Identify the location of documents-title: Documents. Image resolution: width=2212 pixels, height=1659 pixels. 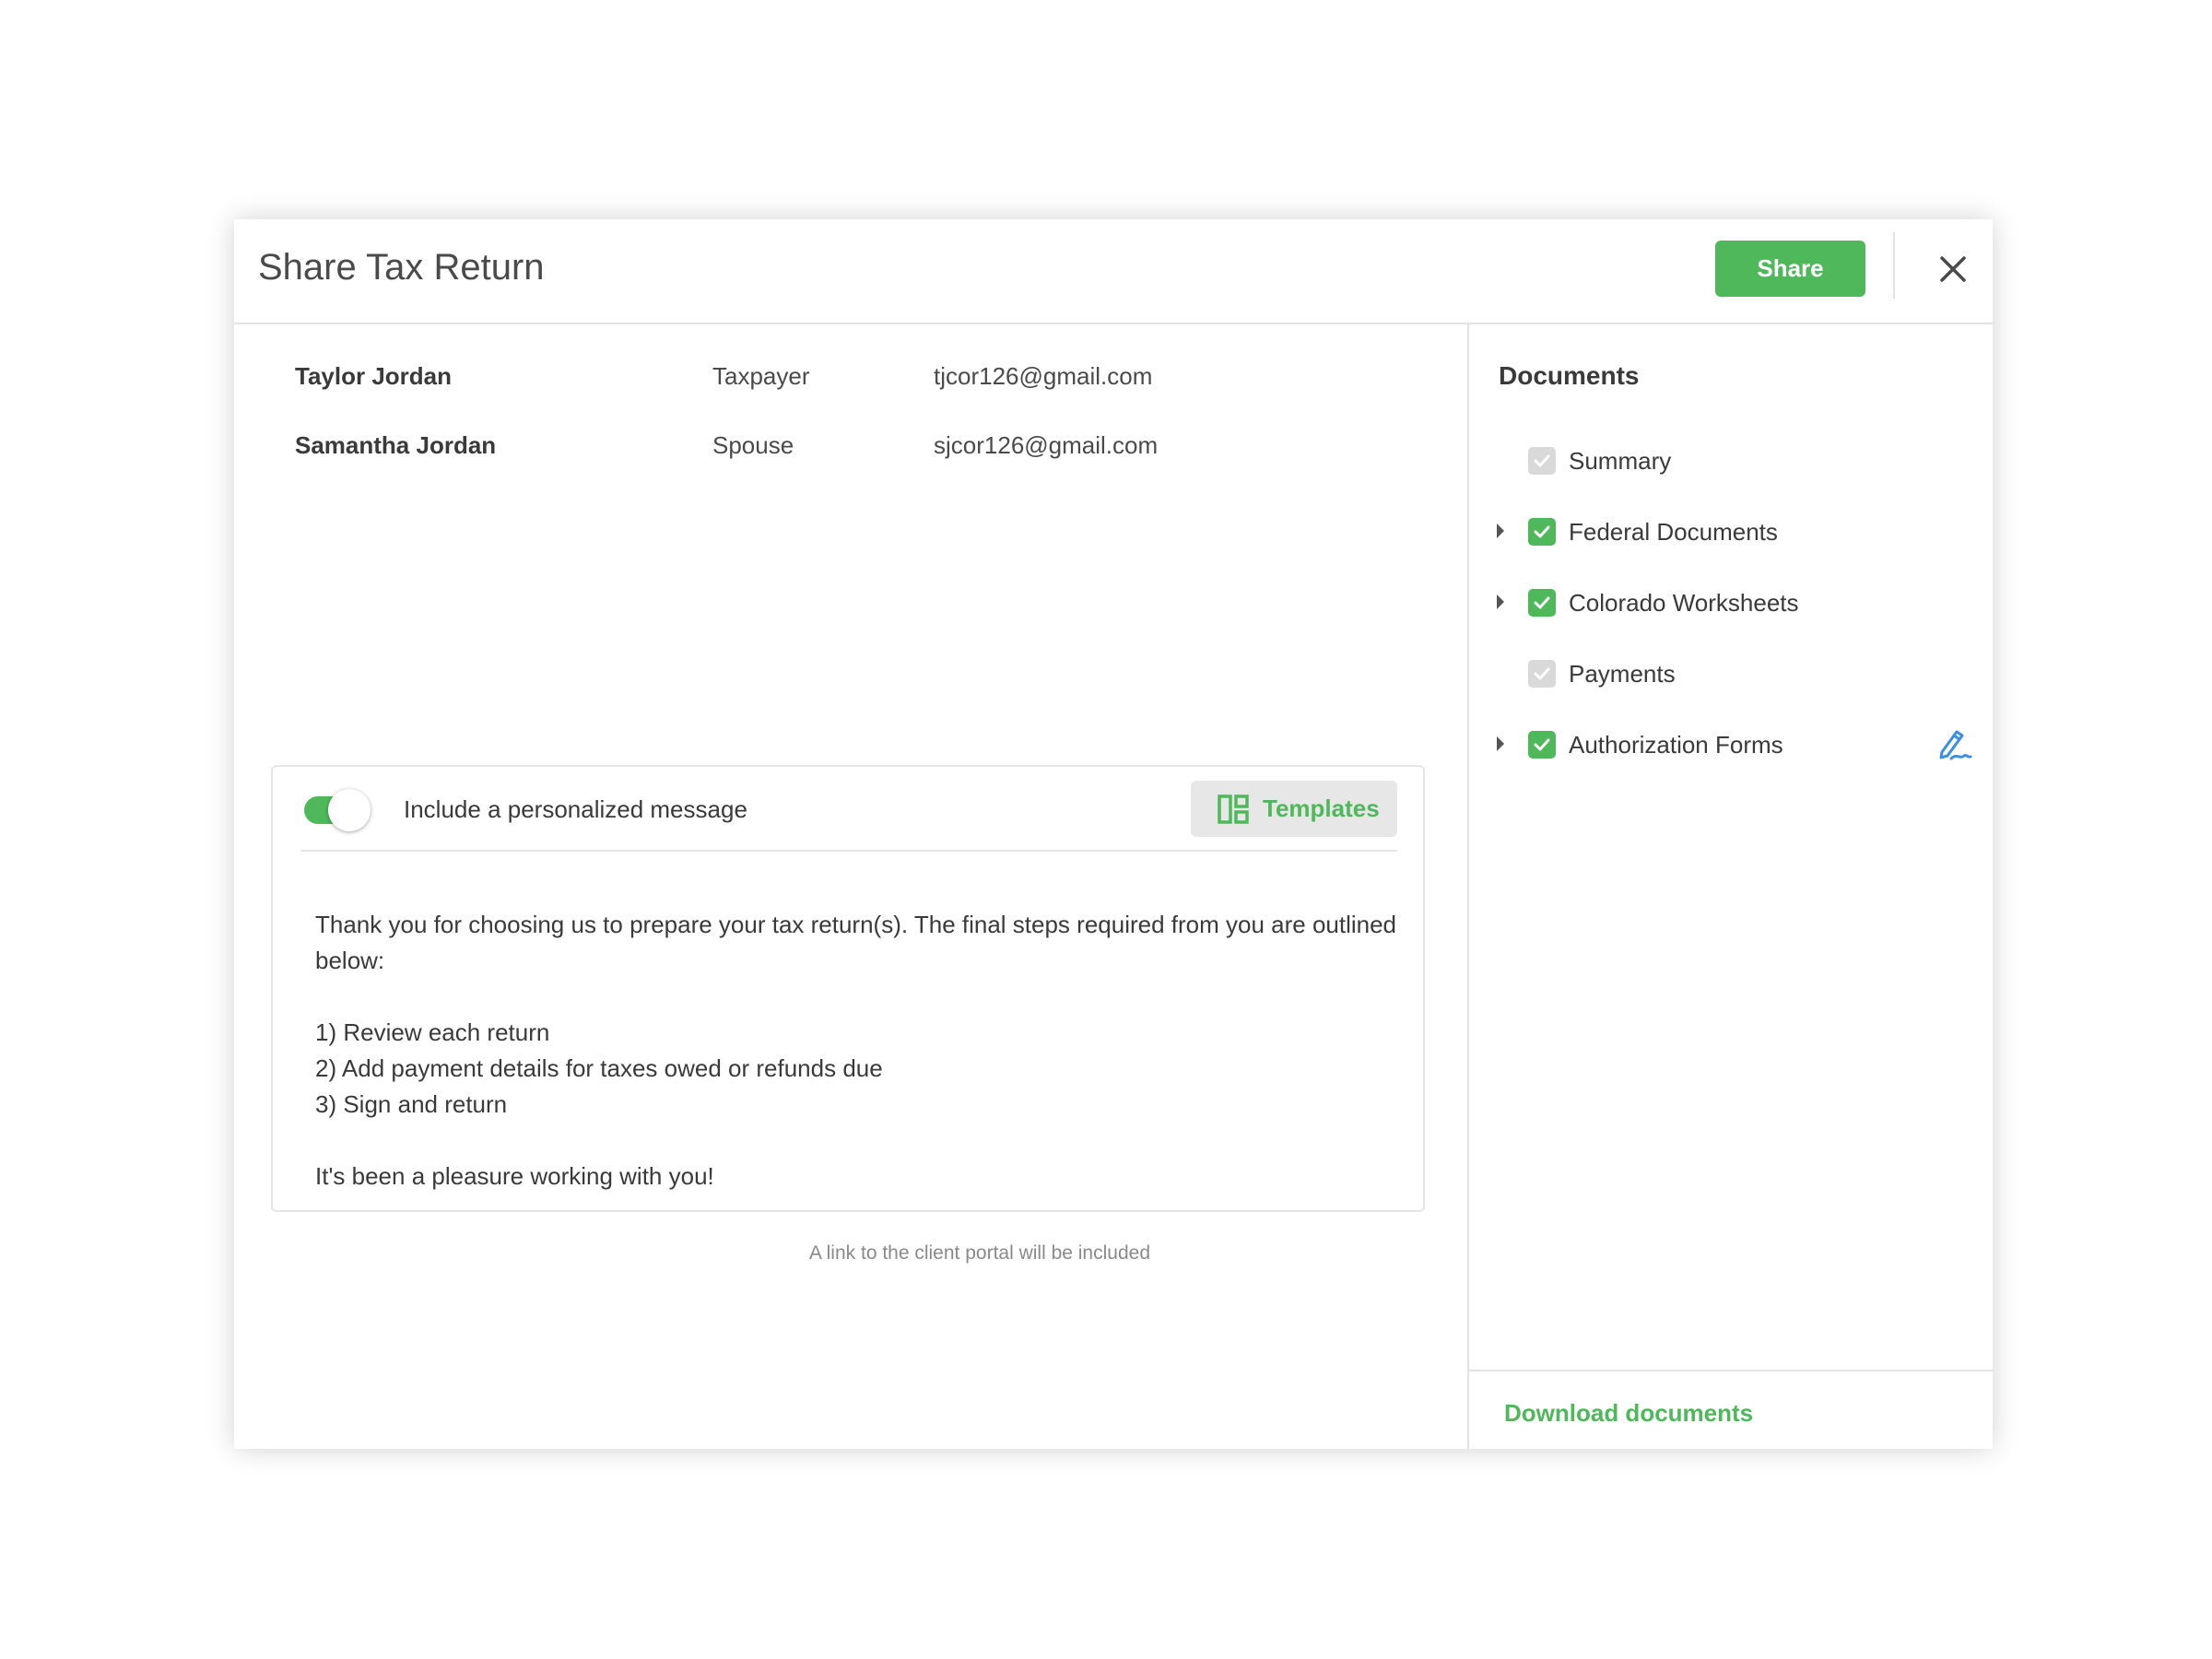
(1569, 375).